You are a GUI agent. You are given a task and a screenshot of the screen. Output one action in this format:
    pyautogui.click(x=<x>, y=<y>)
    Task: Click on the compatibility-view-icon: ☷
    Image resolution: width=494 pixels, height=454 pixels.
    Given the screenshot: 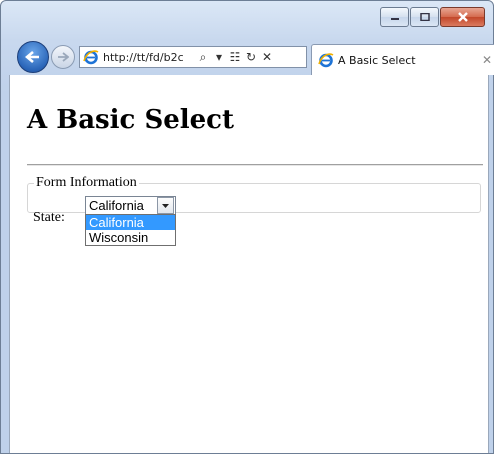 What is the action you would take?
    pyautogui.click(x=235, y=57)
    